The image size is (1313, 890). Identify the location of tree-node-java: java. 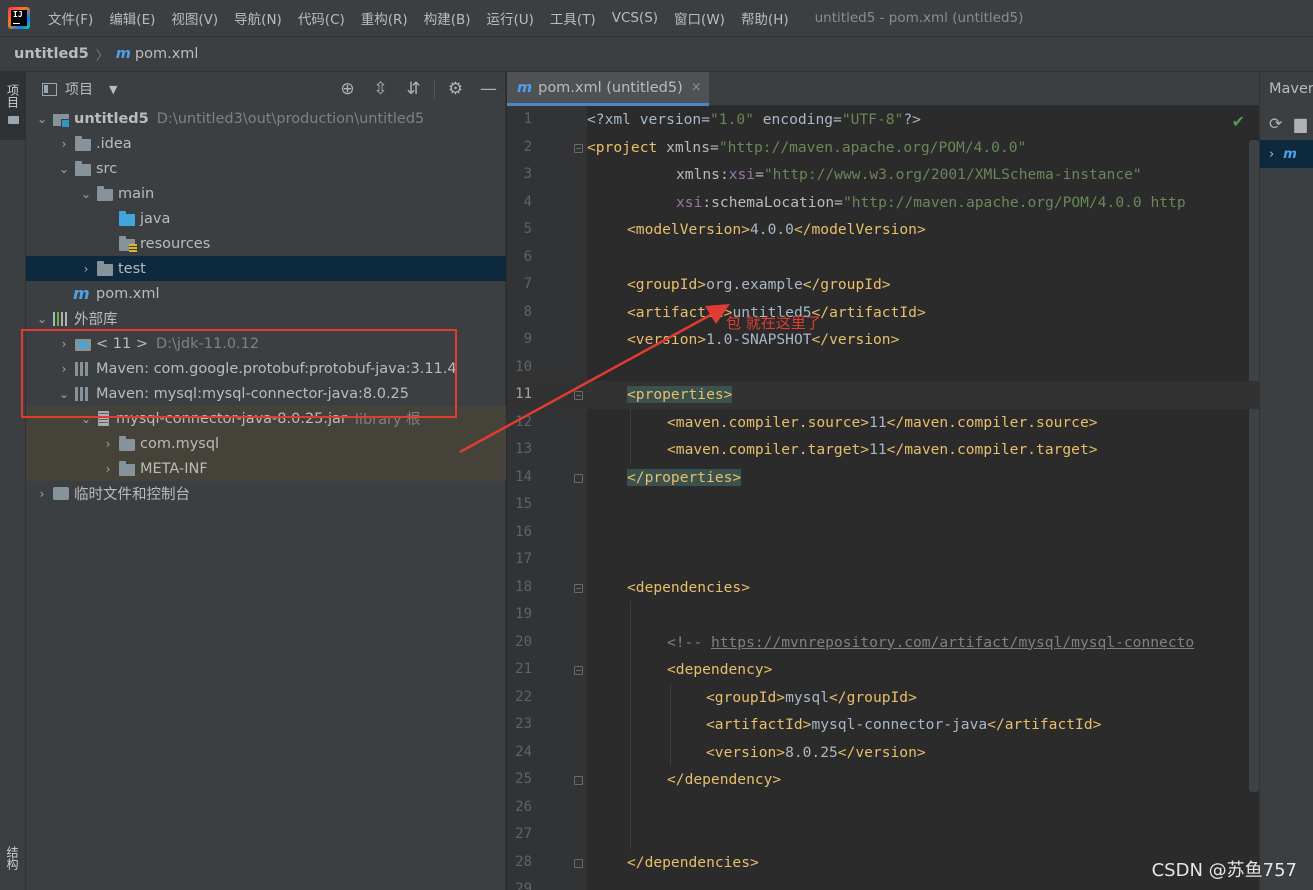
(266, 218).